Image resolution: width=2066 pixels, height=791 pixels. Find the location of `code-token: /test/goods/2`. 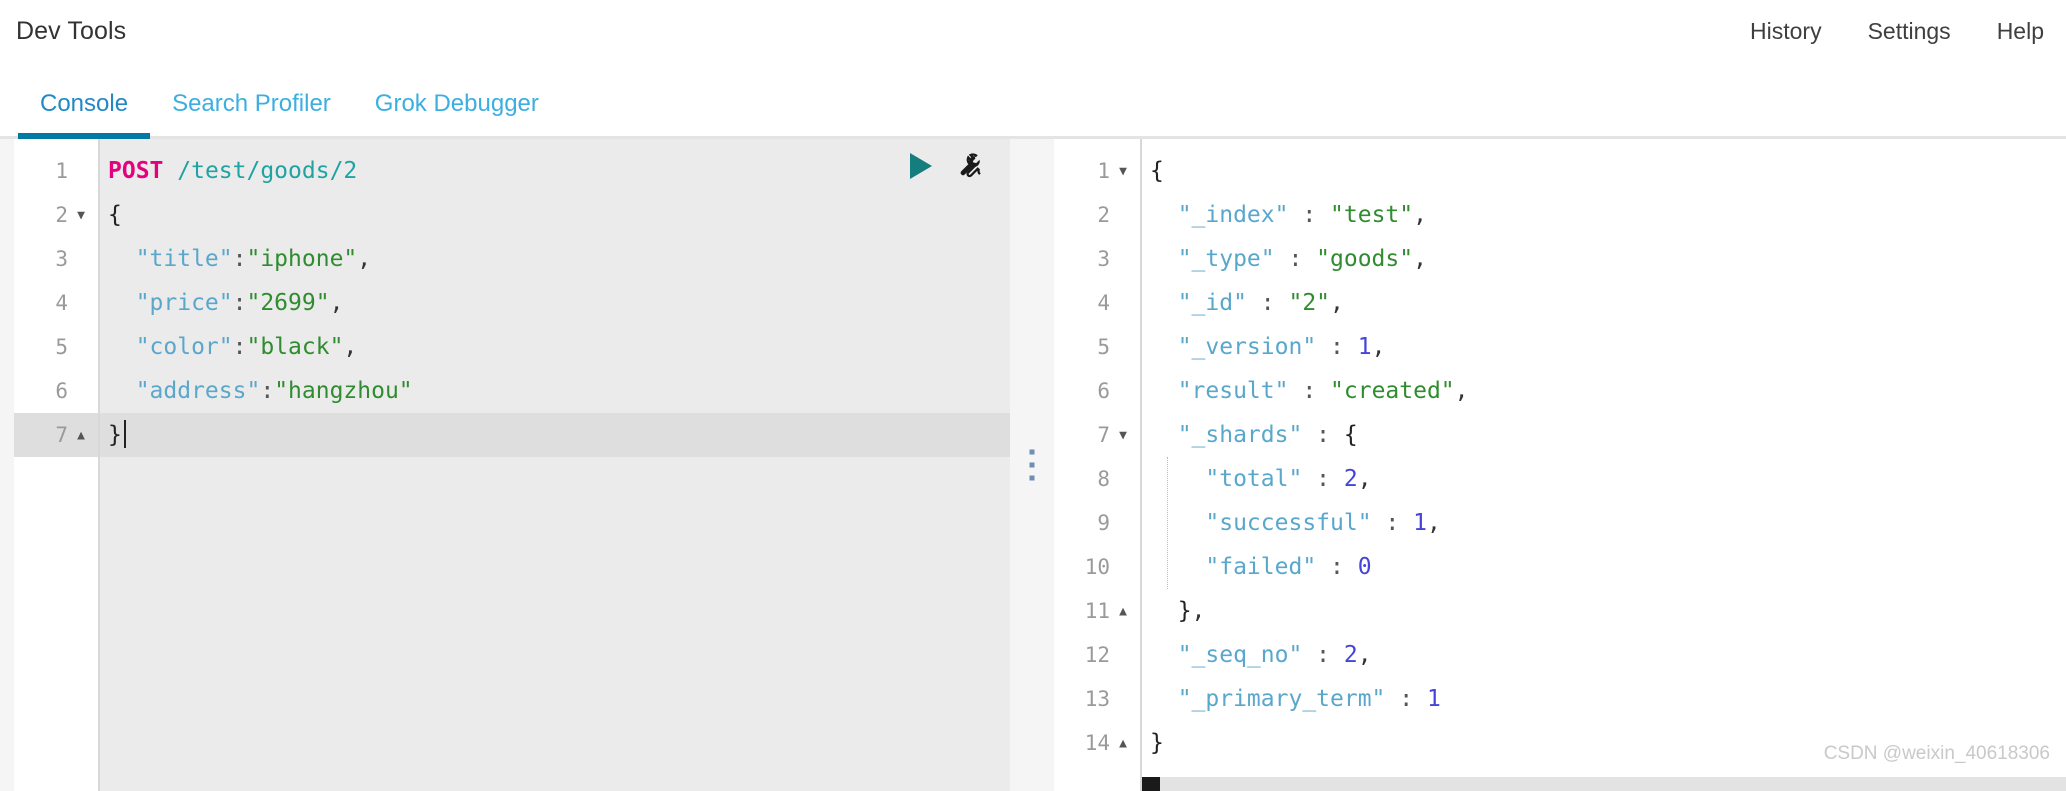

code-token: /test/goods/2 is located at coordinates (267, 171).